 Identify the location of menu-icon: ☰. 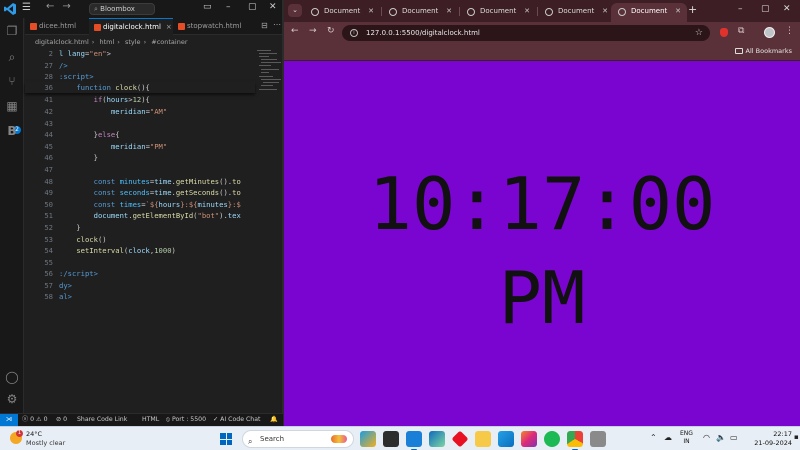
(26, 7).